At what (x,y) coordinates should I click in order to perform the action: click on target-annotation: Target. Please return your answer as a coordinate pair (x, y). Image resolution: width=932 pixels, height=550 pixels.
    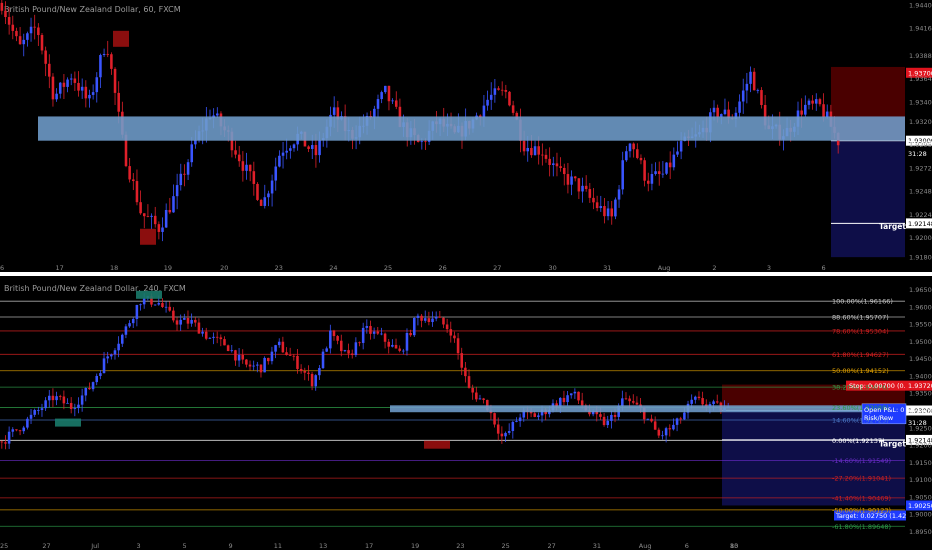
    Looking at the image, I should click on (892, 443).